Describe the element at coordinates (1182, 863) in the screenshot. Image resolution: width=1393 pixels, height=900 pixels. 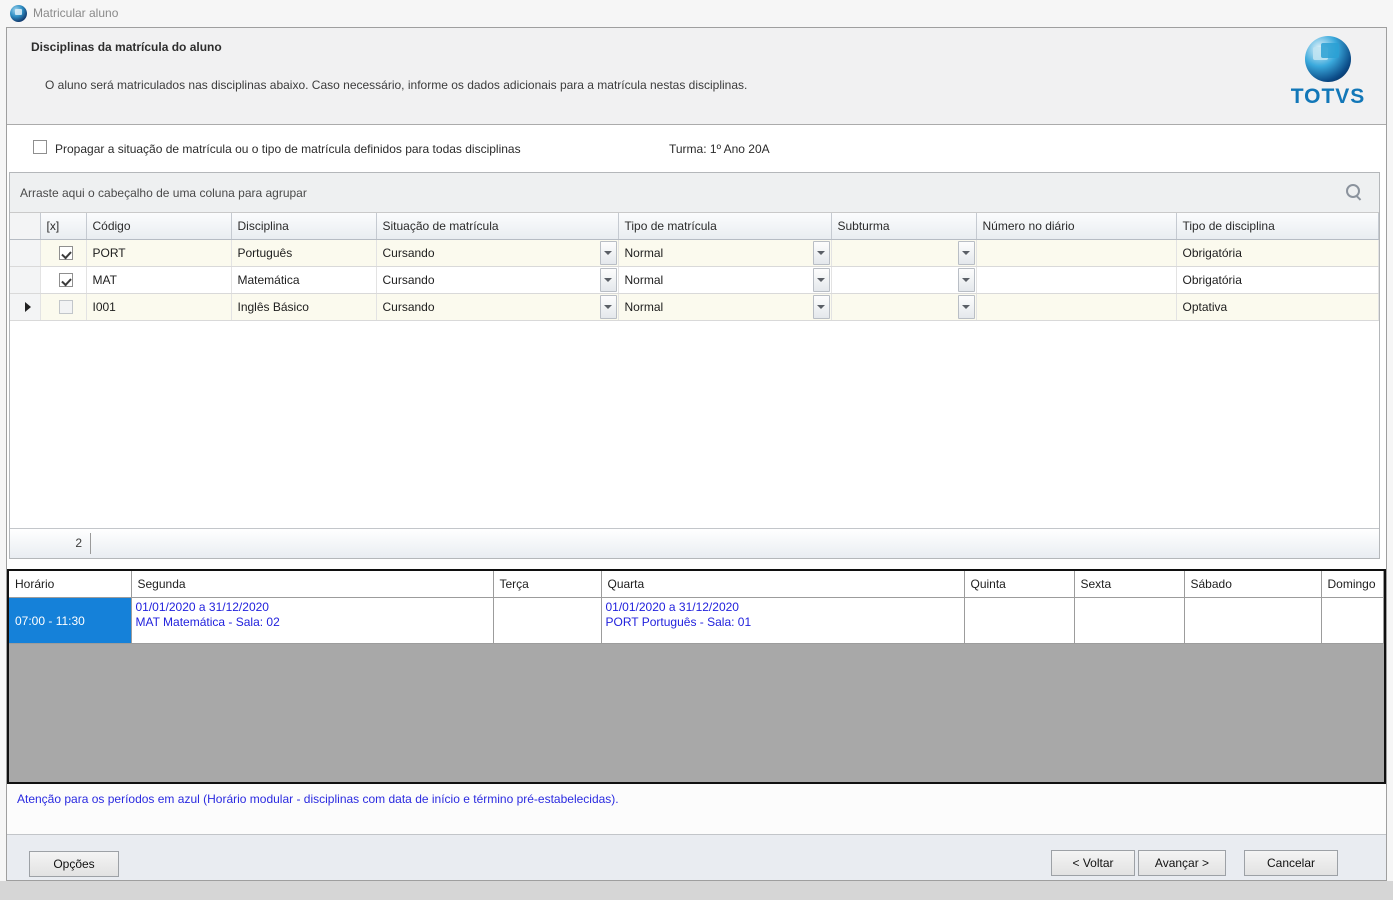
I see `avancar-button: Avançar >` at that location.